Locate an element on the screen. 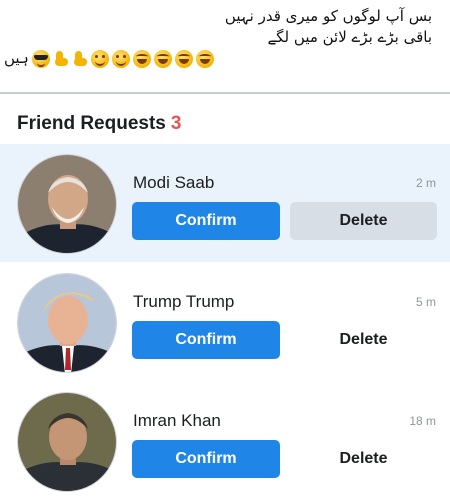 The image size is (450, 500). request-count-badge: 3 is located at coordinates (176, 123).